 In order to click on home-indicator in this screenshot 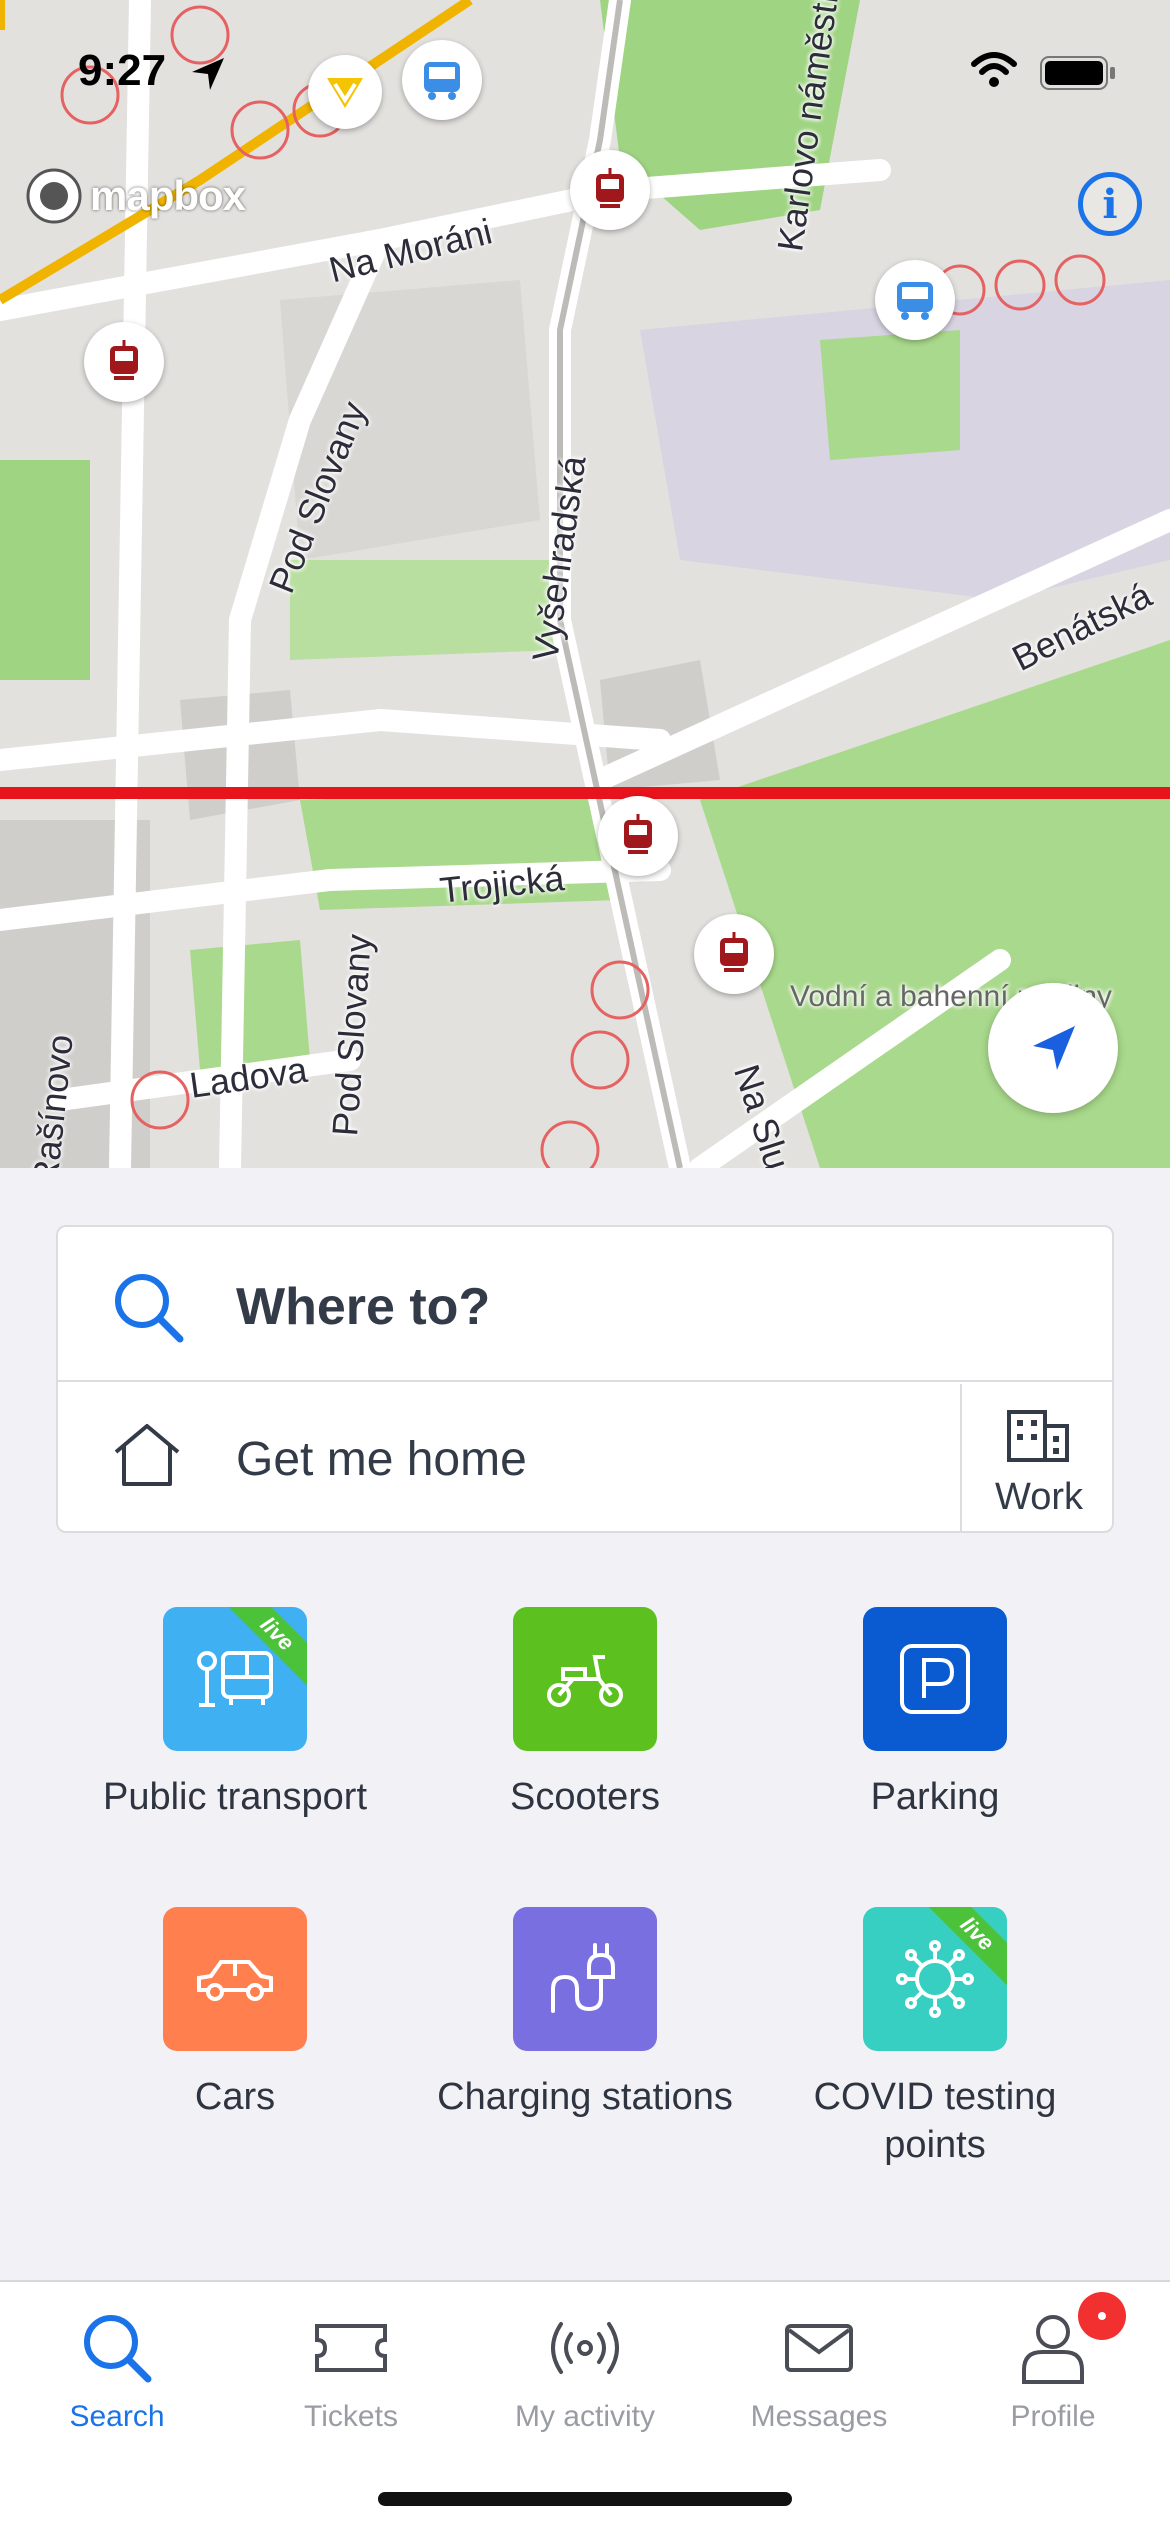, I will do `click(585, 2499)`.